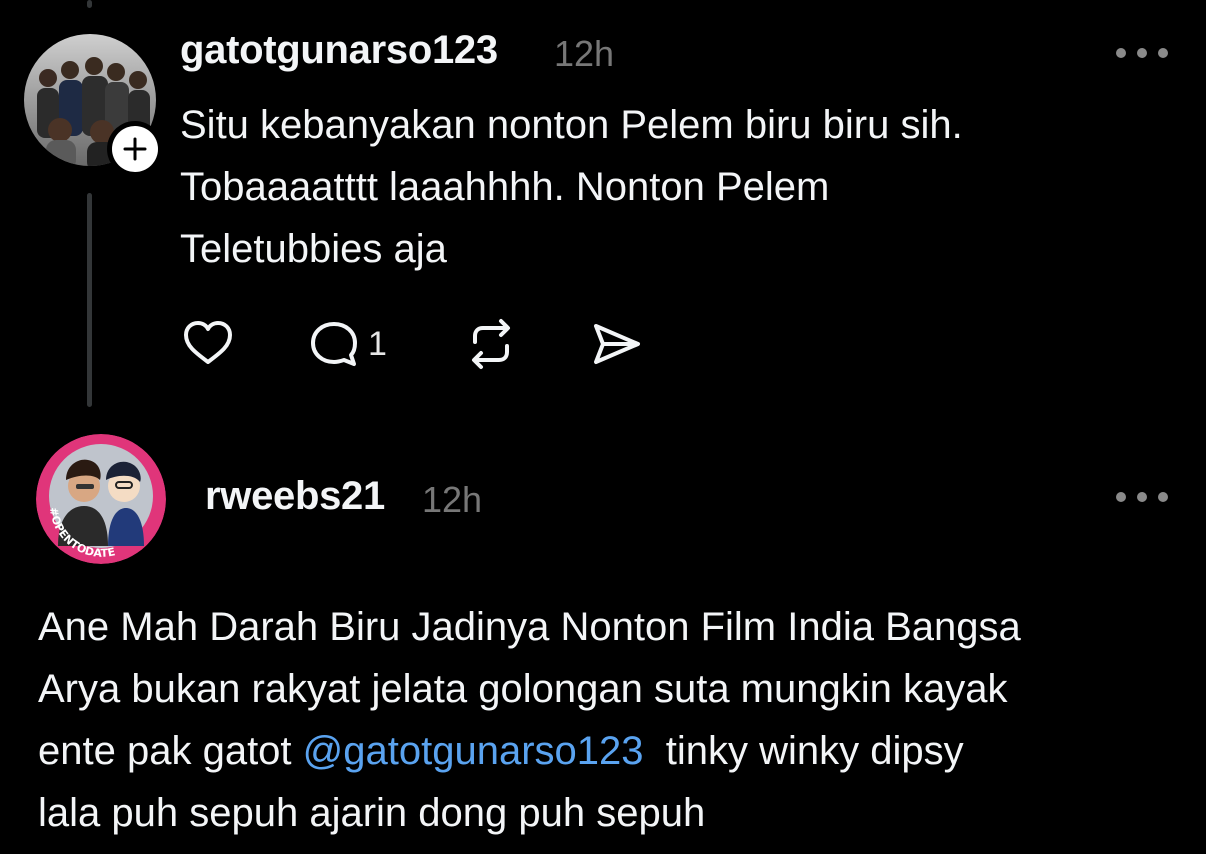 The height and width of the screenshot is (854, 1206). What do you see at coordinates (377, 343) in the screenshot?
I see `reply-count: 1` at bounding box center [377, 343].